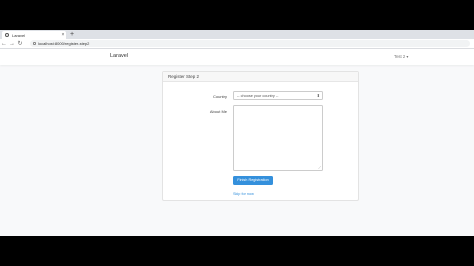  I want to click on country-label: Country, so click(219, 96).